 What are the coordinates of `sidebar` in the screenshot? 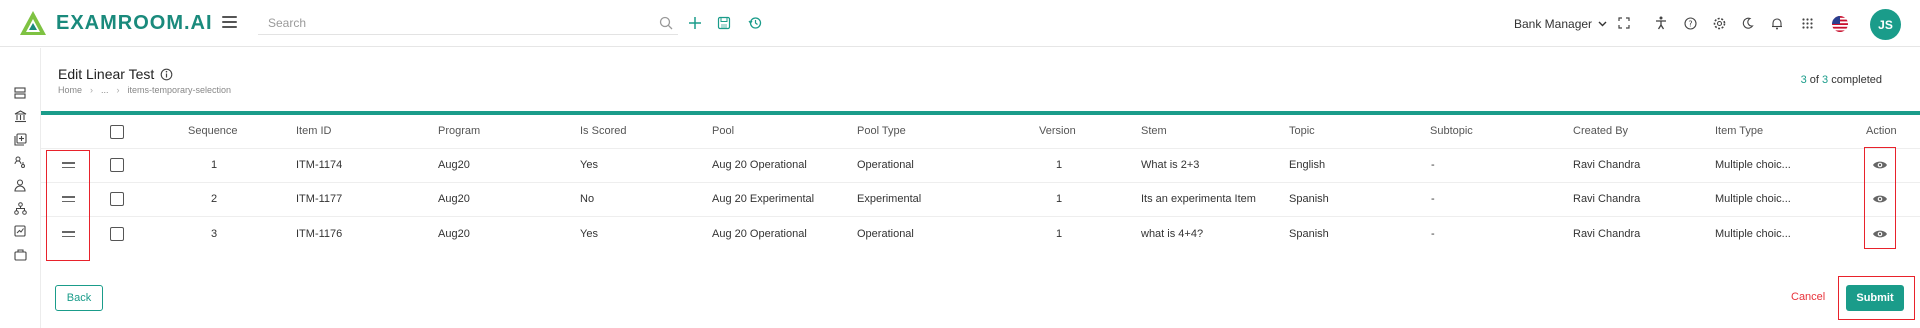 It's located at (20, 188).